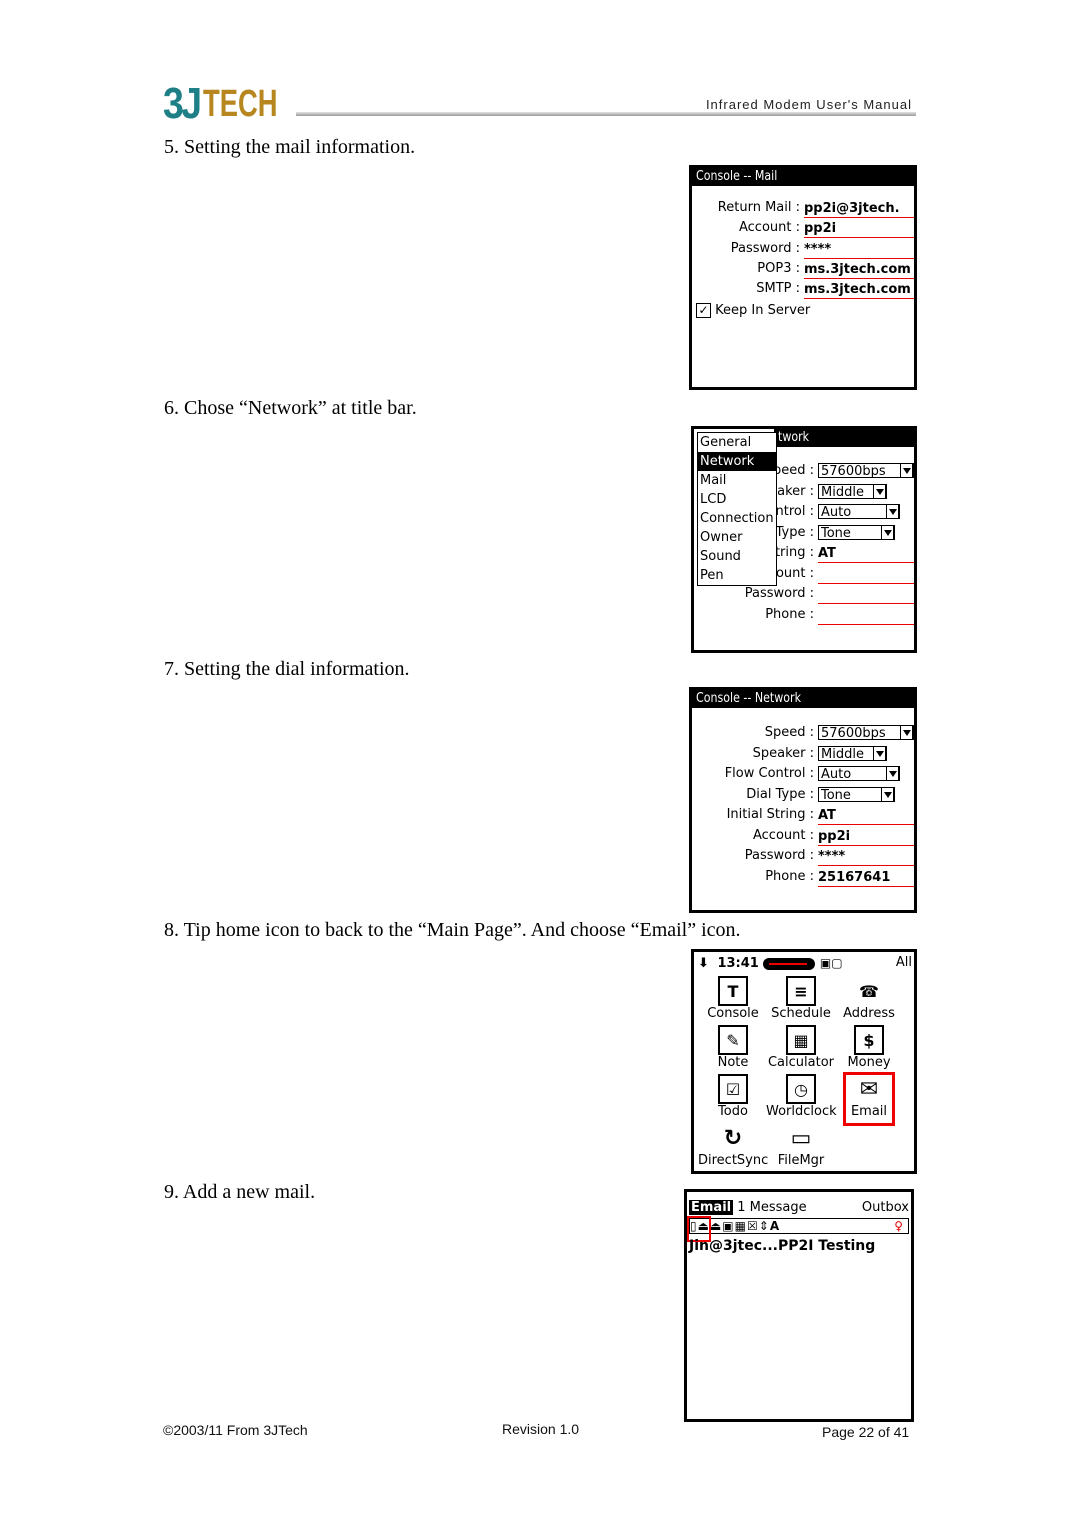 The height and width of the screenshot is (1528, 1080). What do you see at coordinates (772, 1207) in the screenshot?
I see `message-count: 1 Message` at bounding box center [772, 1207].